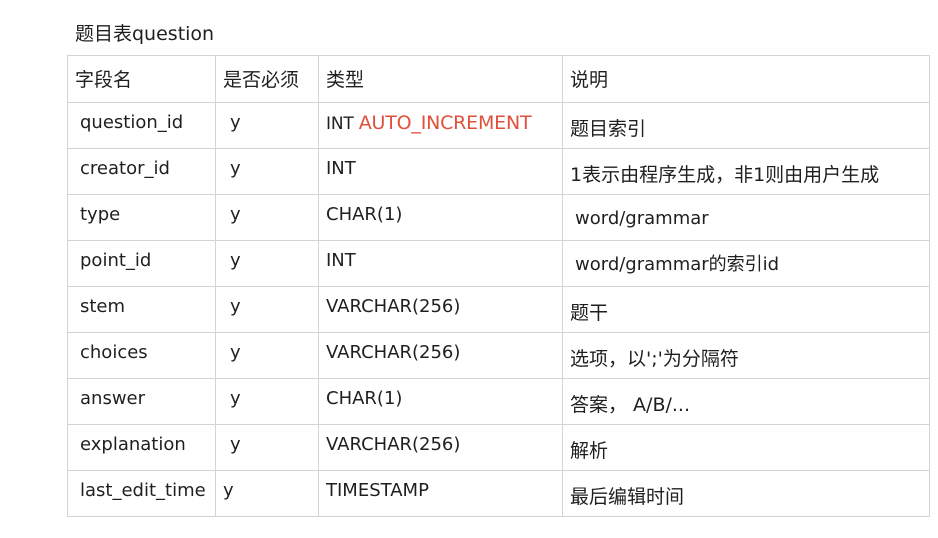 This screenshot has height=538, width=938. Describe the element at coordinates (746, 125) in the screenshot. I see `description-cell: 题目索引` at that location.